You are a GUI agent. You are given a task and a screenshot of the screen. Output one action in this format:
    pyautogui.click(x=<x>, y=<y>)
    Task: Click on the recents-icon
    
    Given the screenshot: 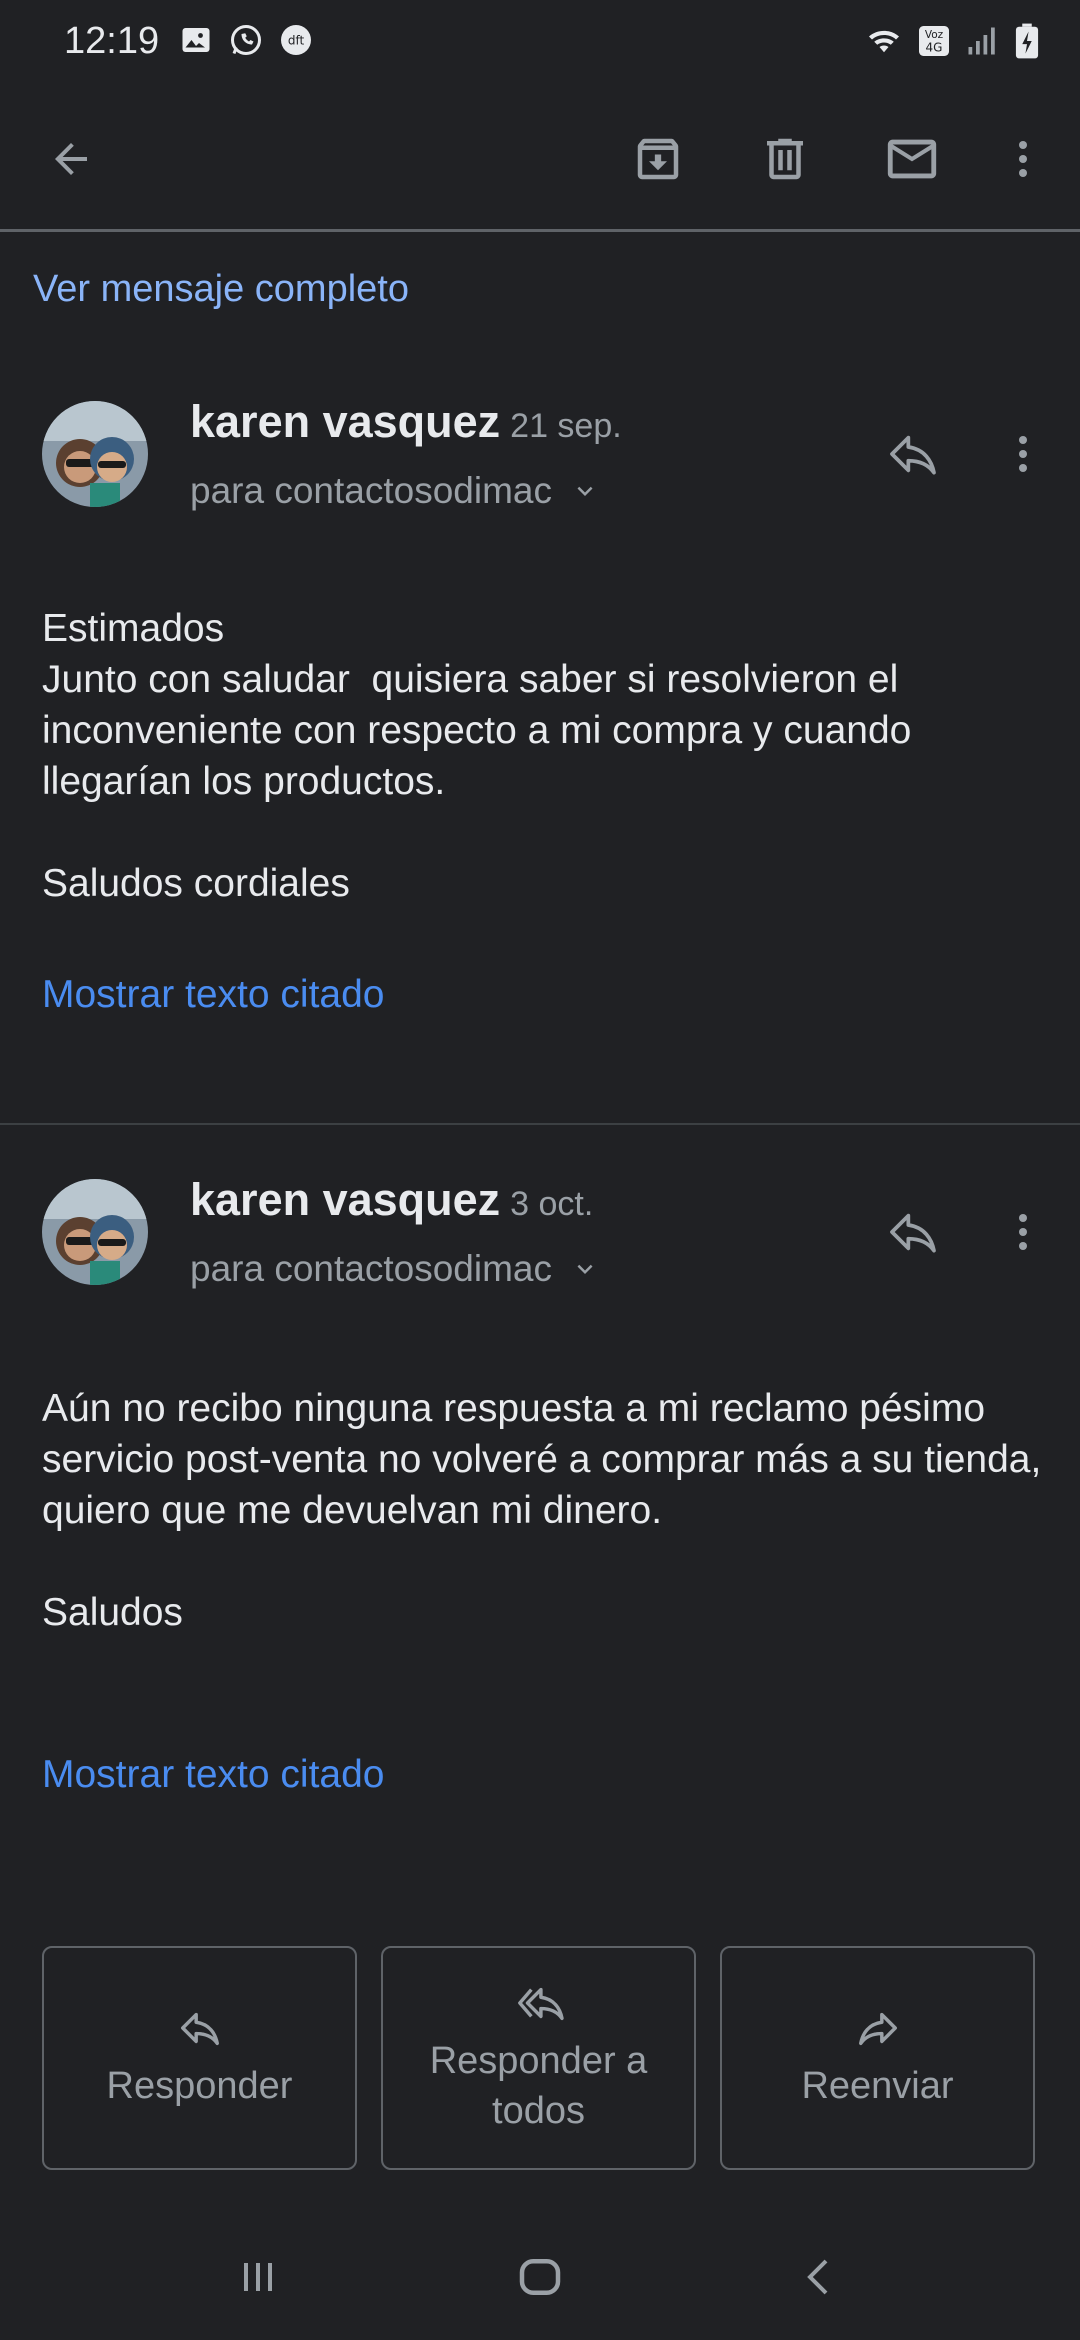 What is the action you would take?
    pyautogui.click(x=258, y=2277)
    